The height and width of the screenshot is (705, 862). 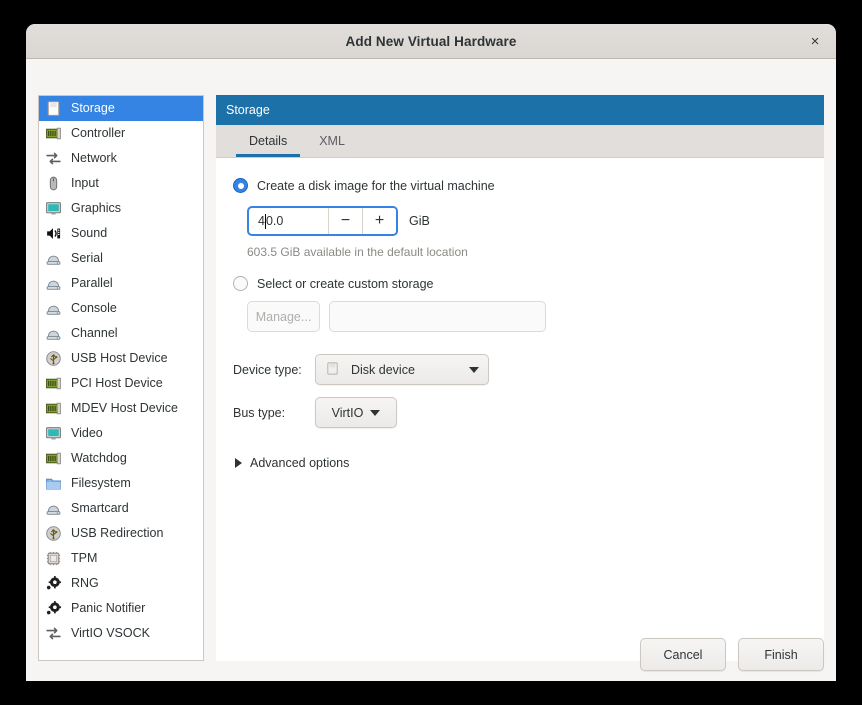 What do you see at coordinates (92, 283) in the screenshot?
I see `sidebar-item-label: Parallel` at bounding box center [92, 283].